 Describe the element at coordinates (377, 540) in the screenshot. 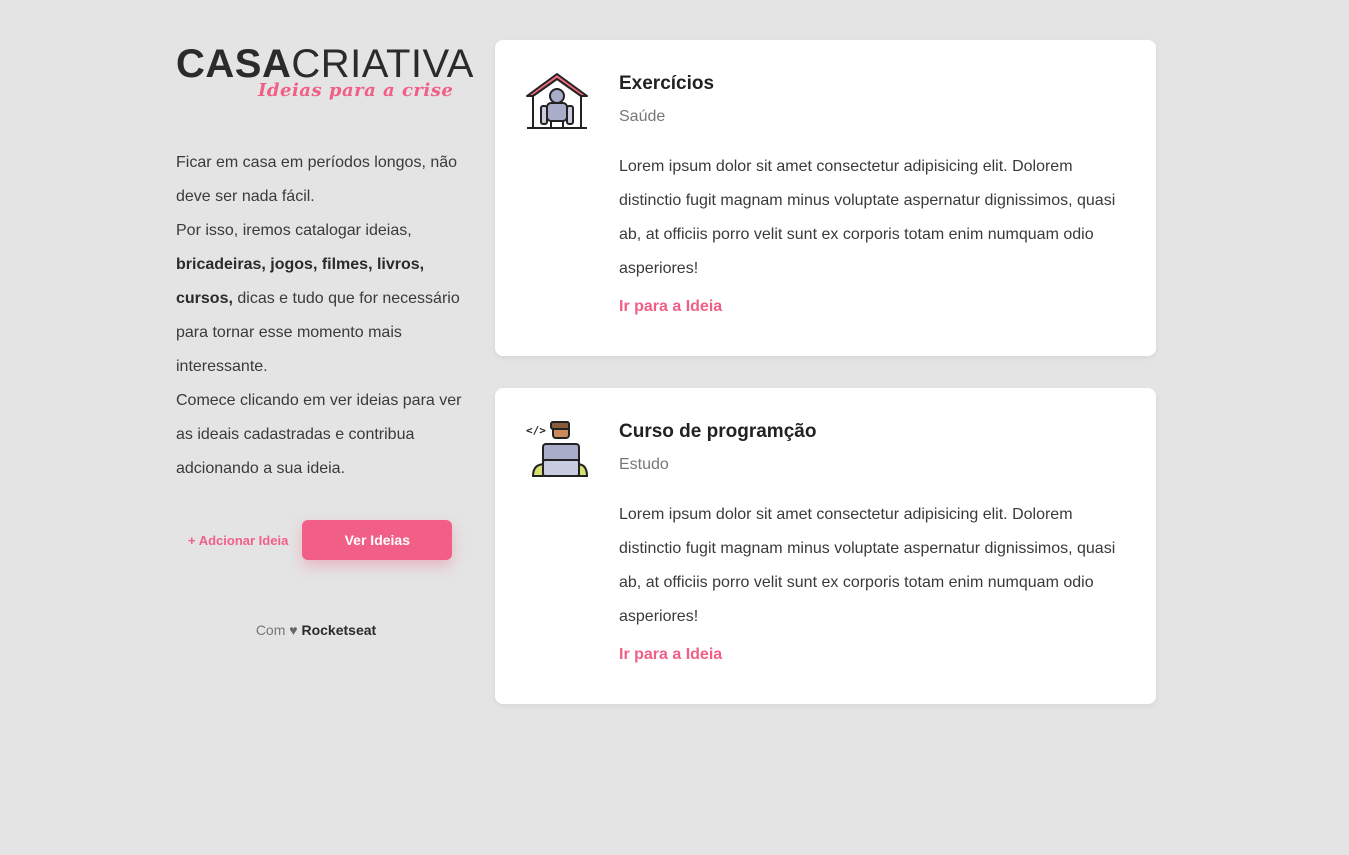

I see `view-ideas-button: Ver Ideias` at that location.